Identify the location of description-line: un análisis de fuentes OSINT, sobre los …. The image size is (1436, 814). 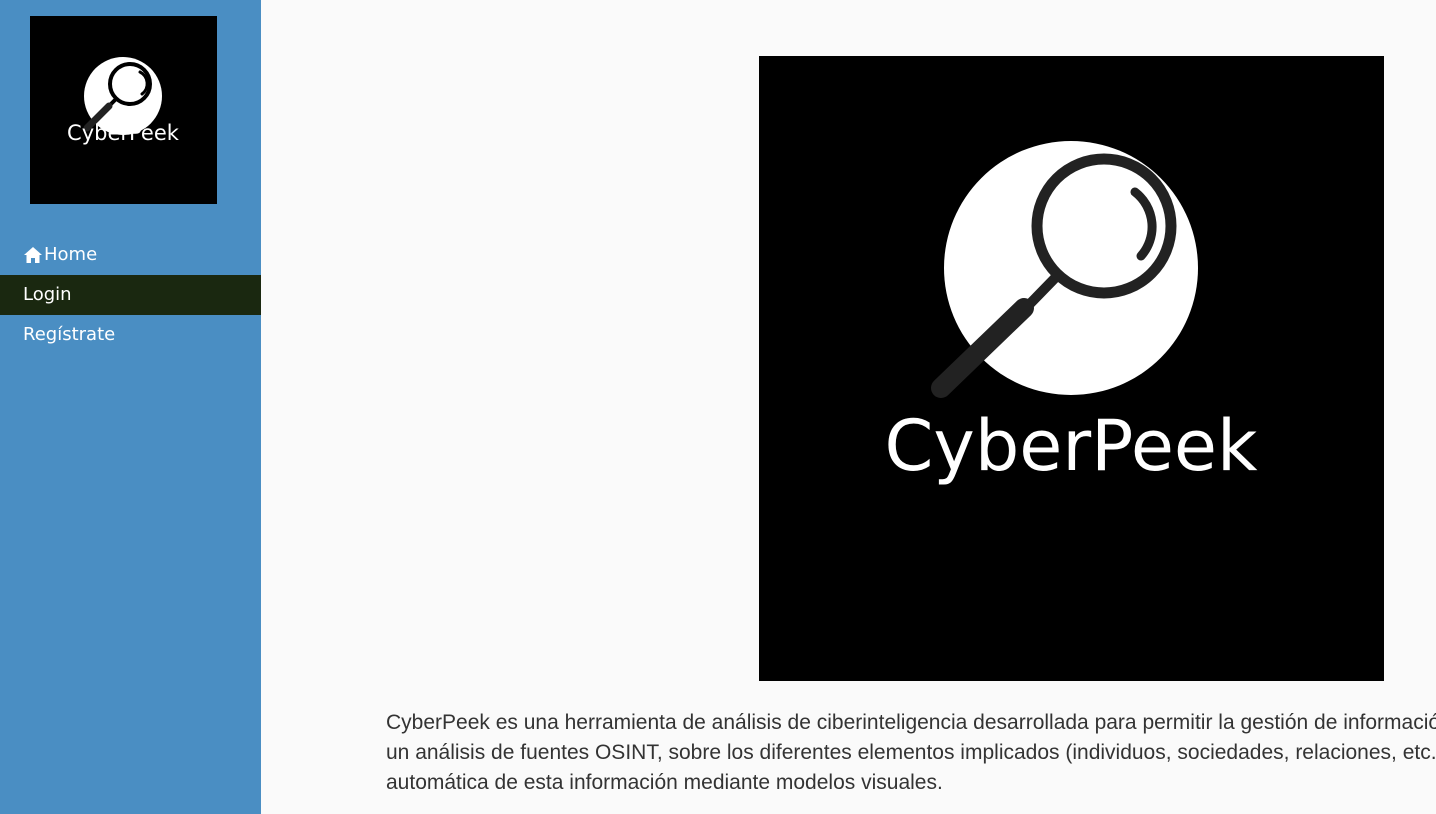
(911, 752).